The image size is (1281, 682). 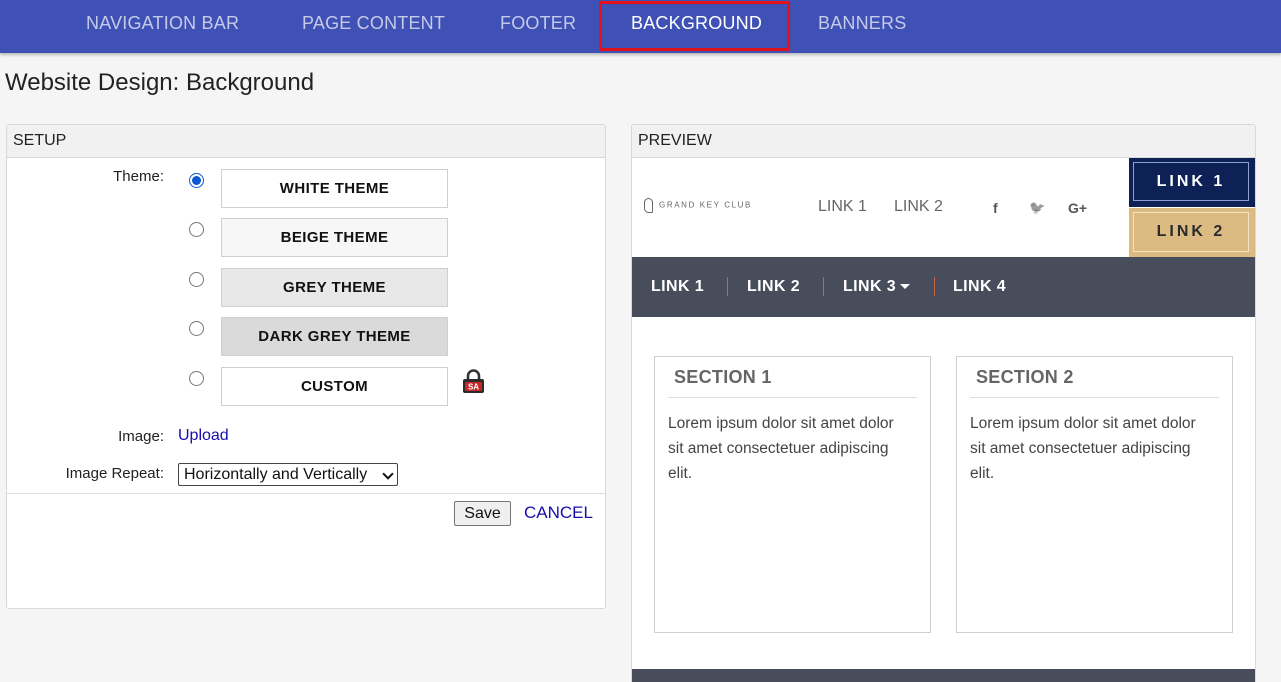 What do you see at coordinates (918, 206) in the screenshot?
I see `preview-header-link-2: LINK 2` at bounding box center [918, 206].